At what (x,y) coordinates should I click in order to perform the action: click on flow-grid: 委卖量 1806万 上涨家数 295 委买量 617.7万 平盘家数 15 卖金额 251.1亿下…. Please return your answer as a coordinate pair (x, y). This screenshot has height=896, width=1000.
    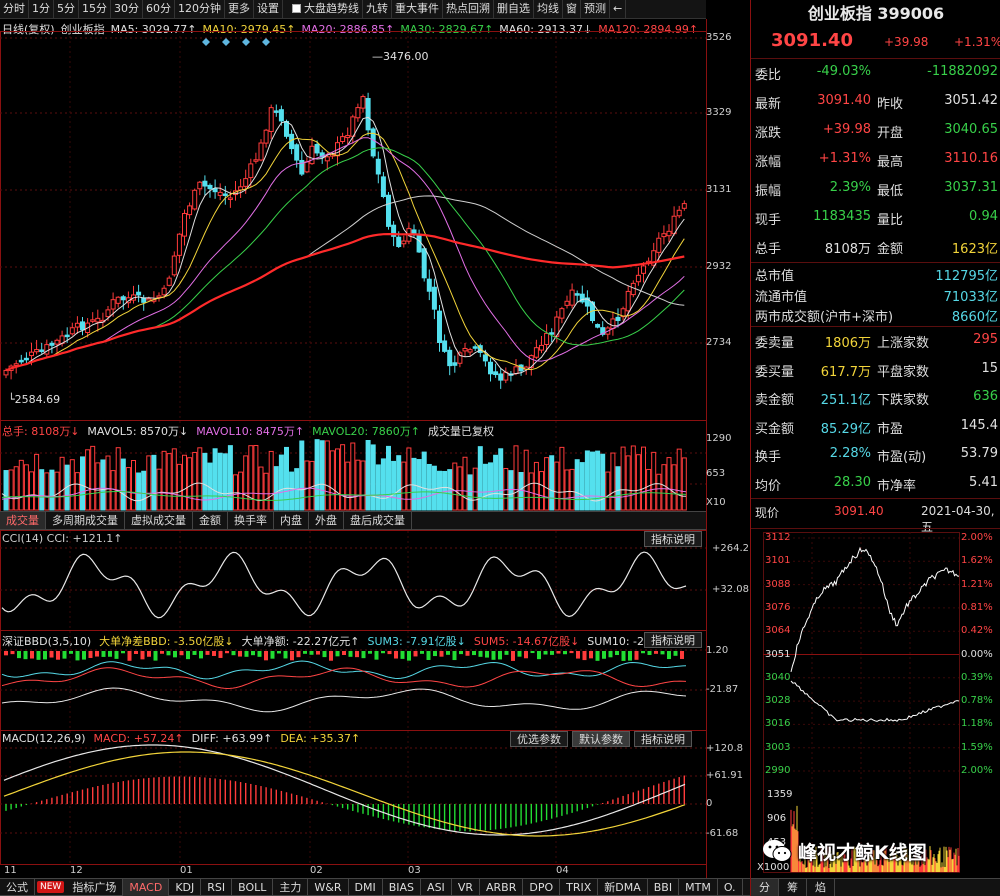
    Looking at the image, I should click on (875, 412).